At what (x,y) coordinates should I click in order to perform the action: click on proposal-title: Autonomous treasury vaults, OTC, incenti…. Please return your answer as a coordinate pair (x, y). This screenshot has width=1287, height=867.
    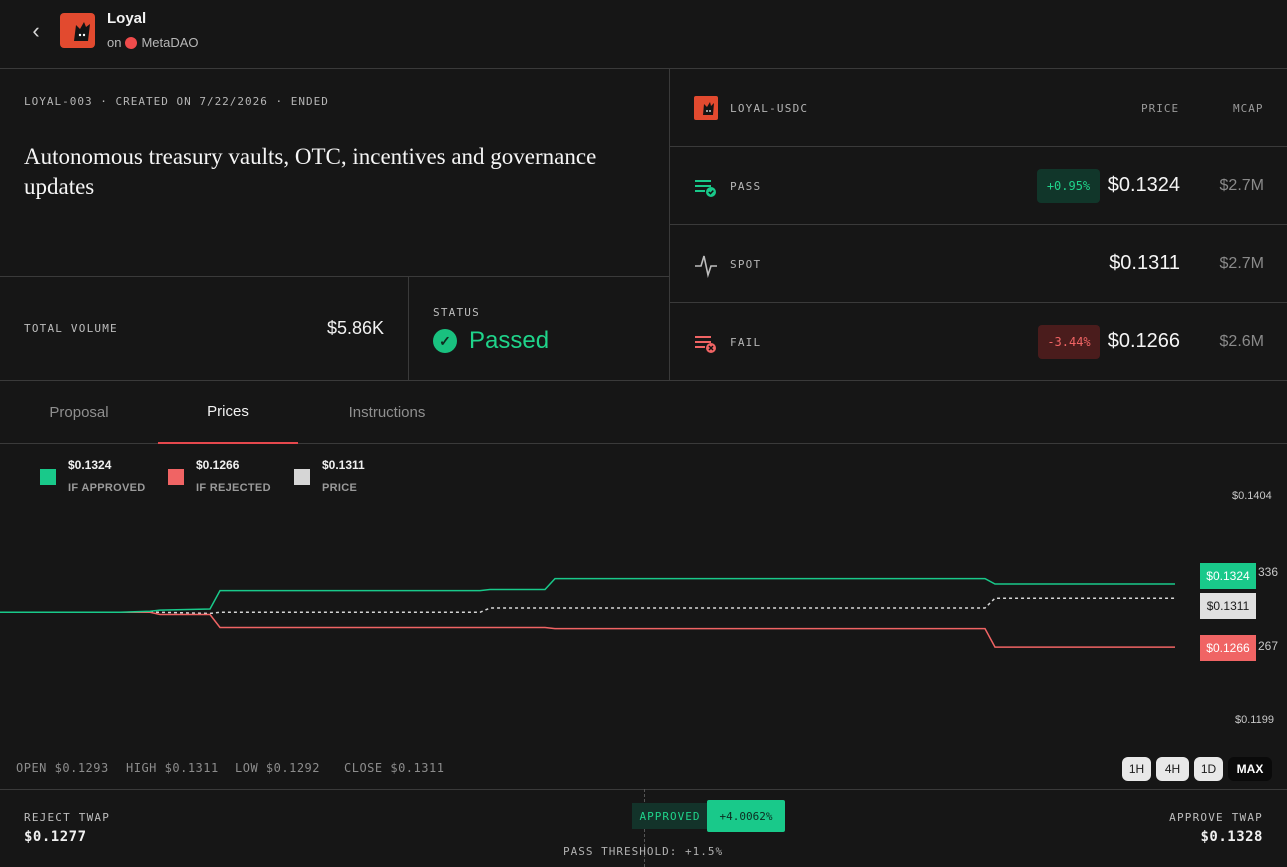
    Looking at the image, I should click on (310, 171).